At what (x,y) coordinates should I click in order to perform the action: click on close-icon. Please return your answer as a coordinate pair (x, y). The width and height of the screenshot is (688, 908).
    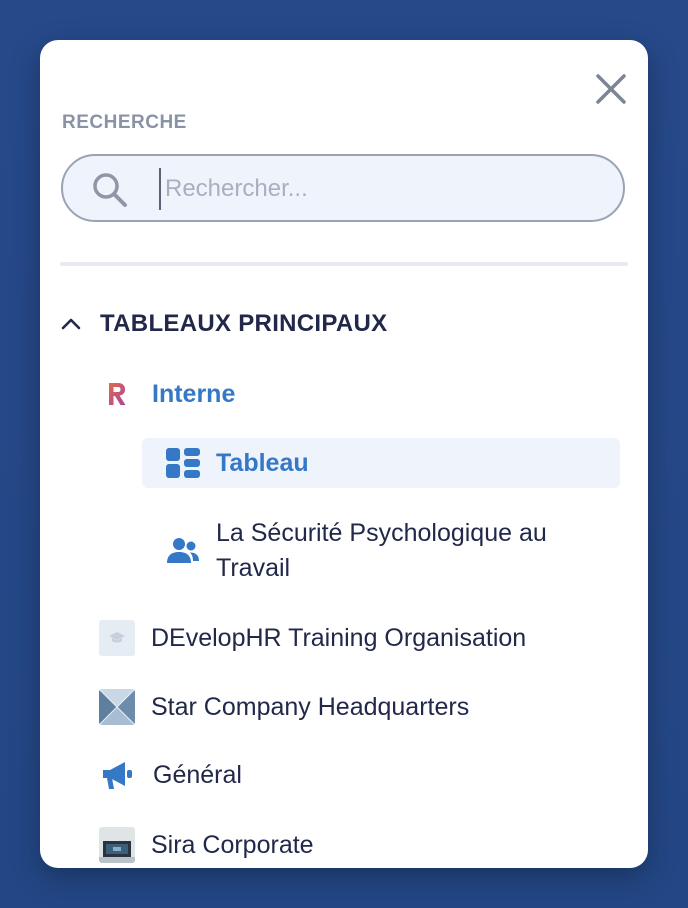
    Looking at the image, I should click on (611, 89).